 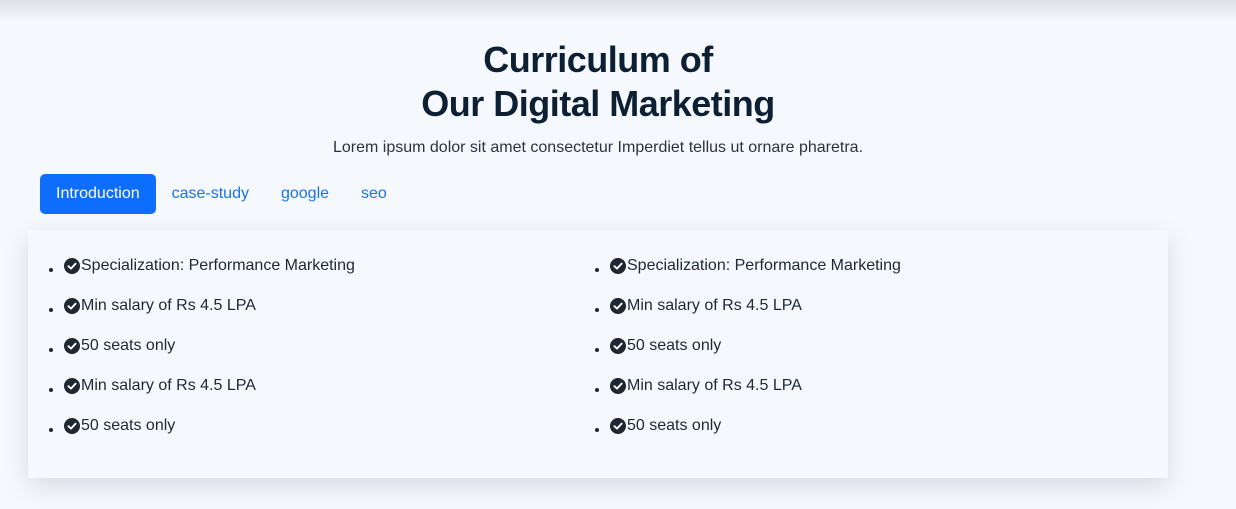 What do you see at coordinates (618, 11) in the screenshot?
I see `top-shadow` at bounding box center [618, 11].